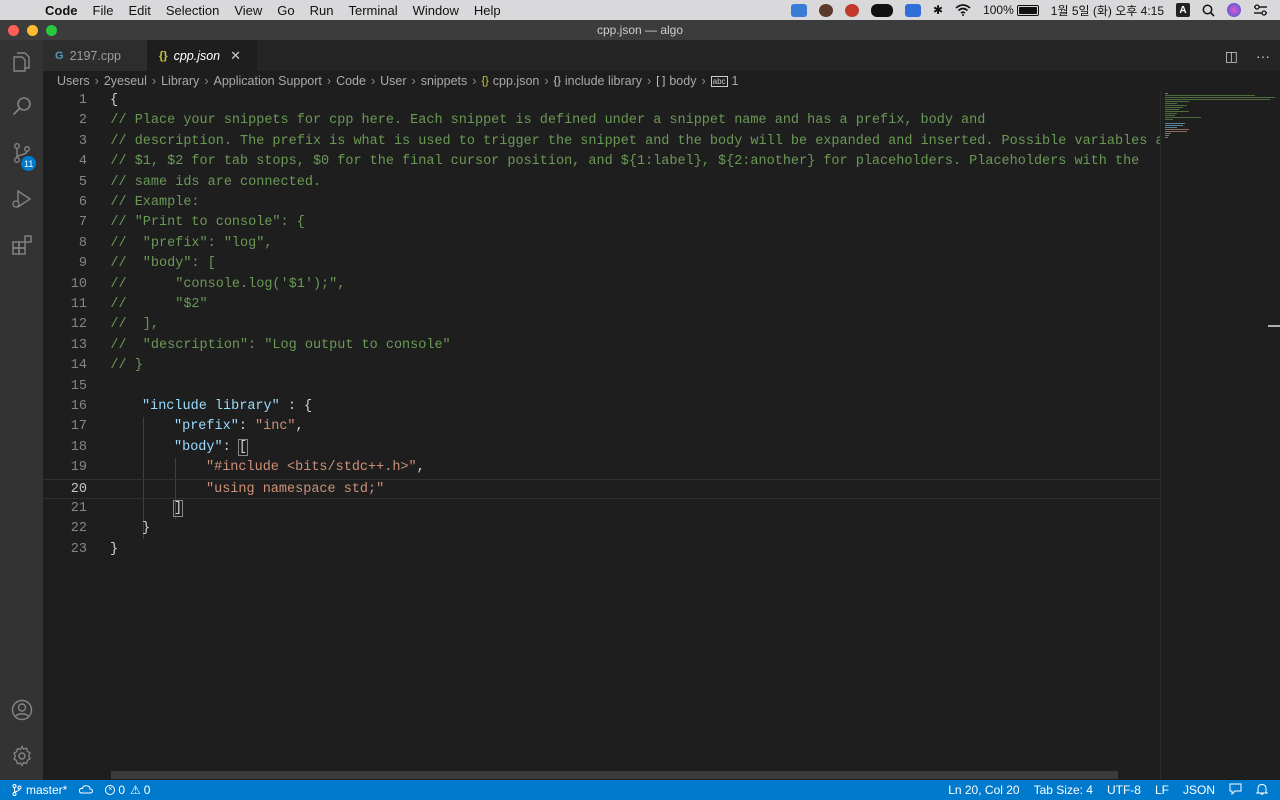 Image resolution: width=1280 pixels, height=800 pixels. What do you see at coordinates (248, 10) in the screenshot?
I see `menu-view: View` at bounding box center [248, 10].